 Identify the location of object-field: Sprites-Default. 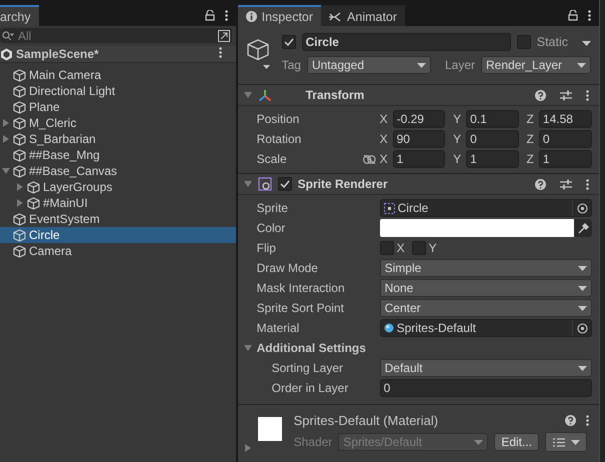
(486, 328).